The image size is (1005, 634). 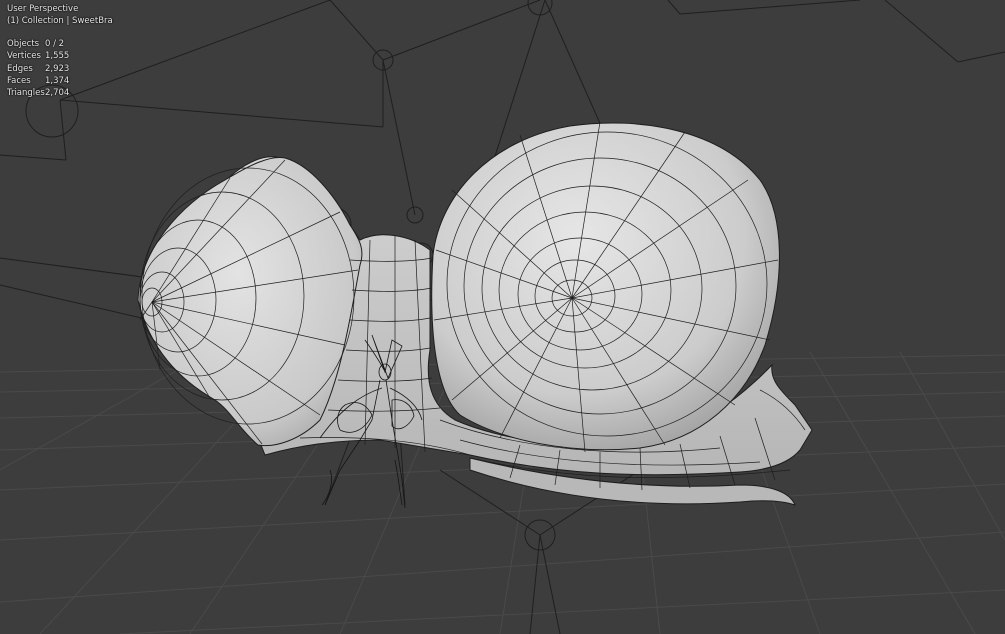 I want to click on stat-row-edges: Edges 2,923, so click(x=60, y=69).